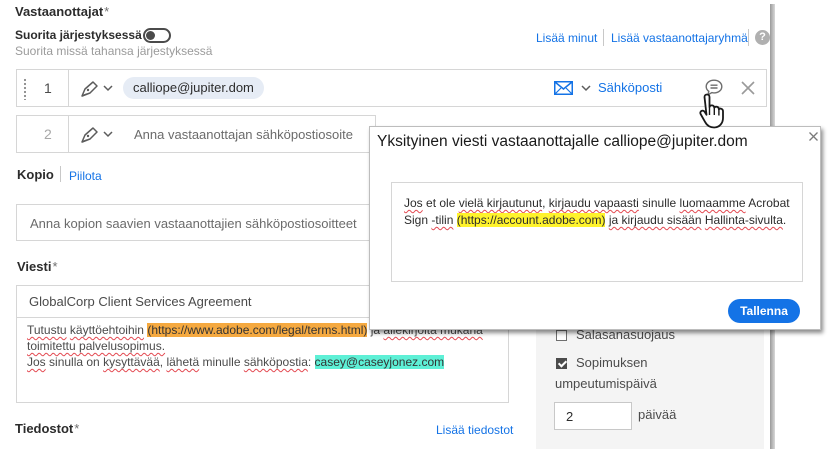 The height and width of the screenshot is (449, 830). Describe the element at coordinates (391, 88) in the screenshot. I see `recipient-row-1: 1 calliope@jupiter.dom Sähköposti` at that location.